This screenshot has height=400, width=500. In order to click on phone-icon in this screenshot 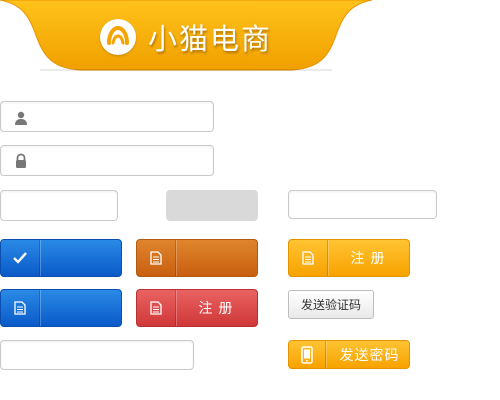, I will do `click(307, 354)`.